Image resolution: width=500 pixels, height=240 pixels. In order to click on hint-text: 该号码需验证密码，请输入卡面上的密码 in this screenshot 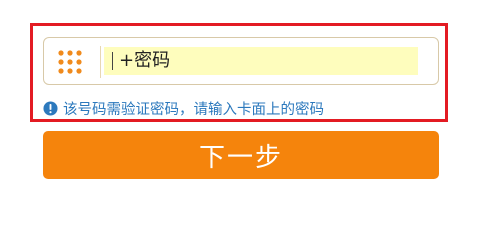, I will do `click(193, 109)`.